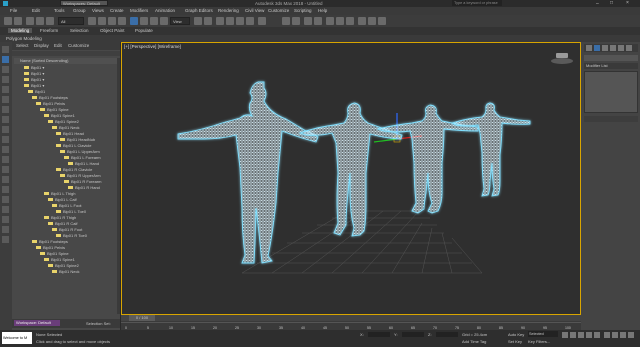 The width and height of the screenshot is (640, 347). Describe the element at coordinates (623, 335) in the screenshot. I see `pan-icon` at that location.